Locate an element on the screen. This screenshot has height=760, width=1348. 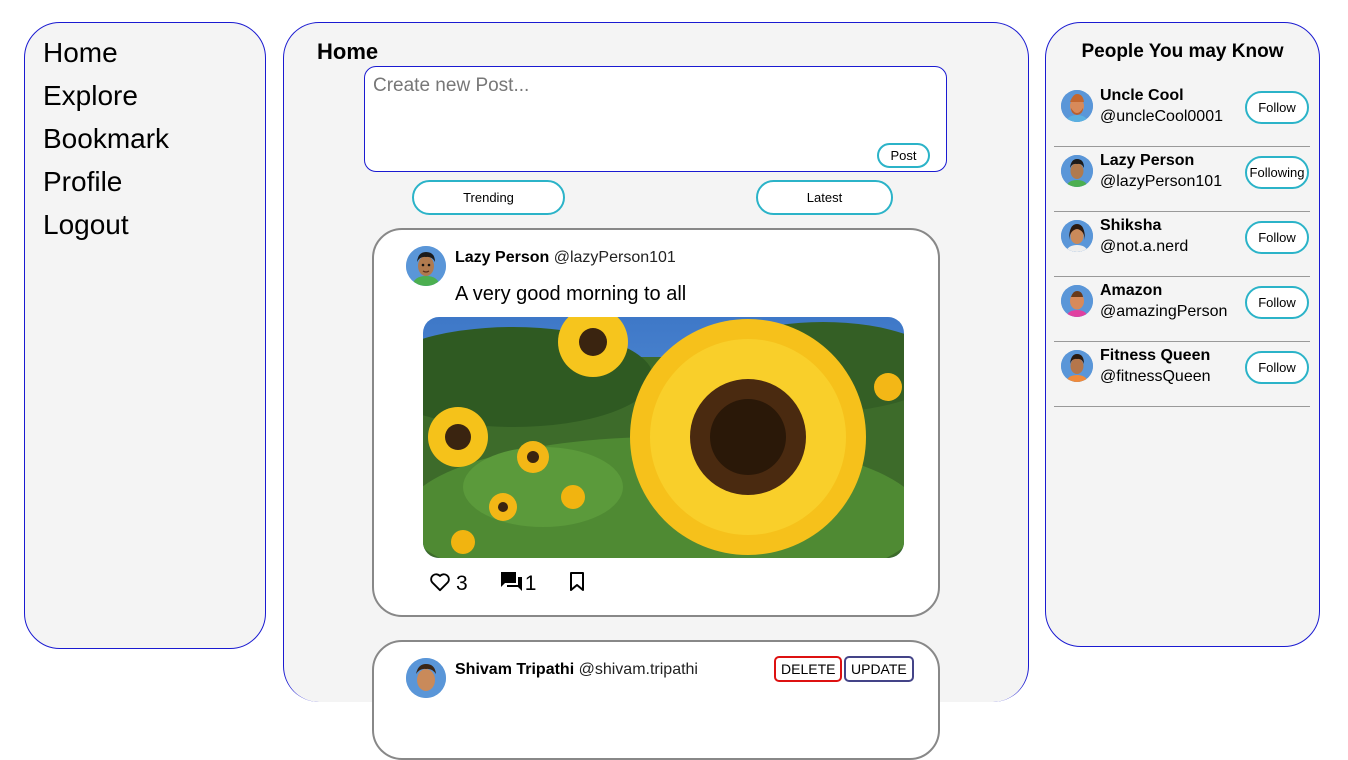
page-title: Home is located at coordinates (348, 51).